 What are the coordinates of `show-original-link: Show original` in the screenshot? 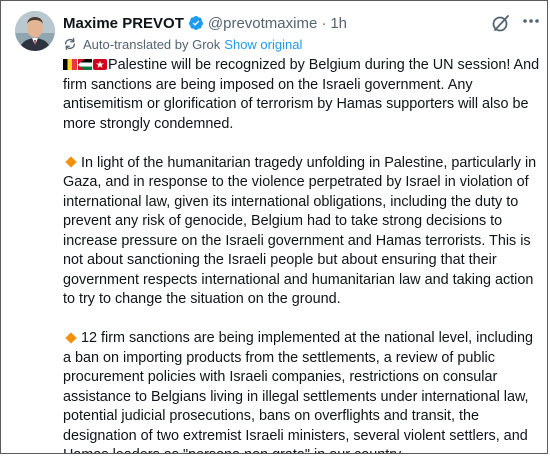 It's located at (263, 44).